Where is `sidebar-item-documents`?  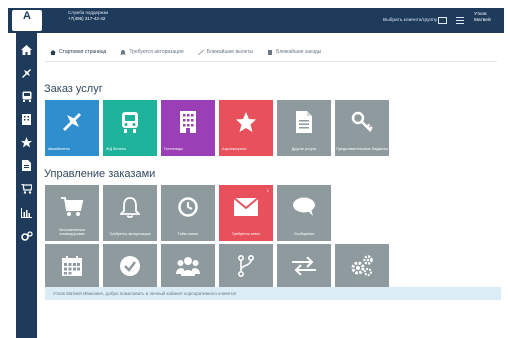 sidebar-item-documents is located at coordinates (26, 165).